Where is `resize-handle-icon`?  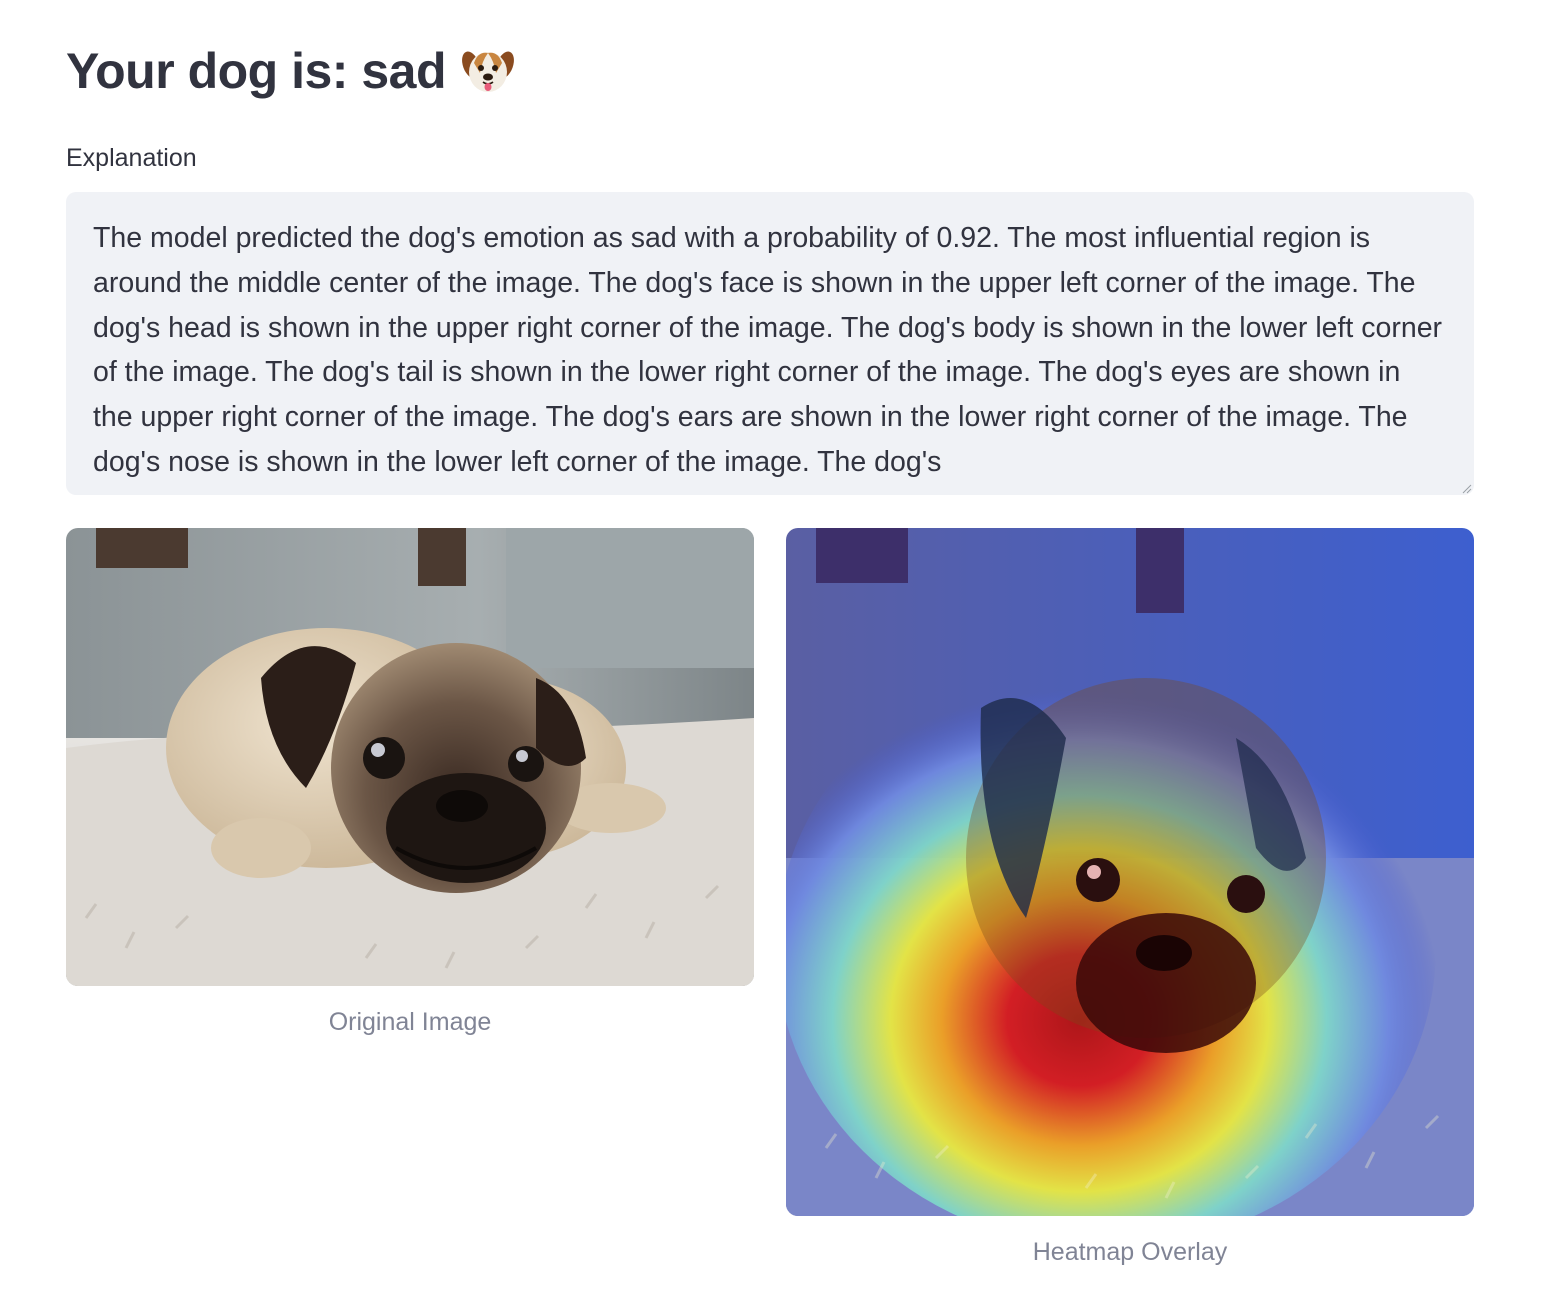 resize-handle-icon is located at coordinates (1466, 487).